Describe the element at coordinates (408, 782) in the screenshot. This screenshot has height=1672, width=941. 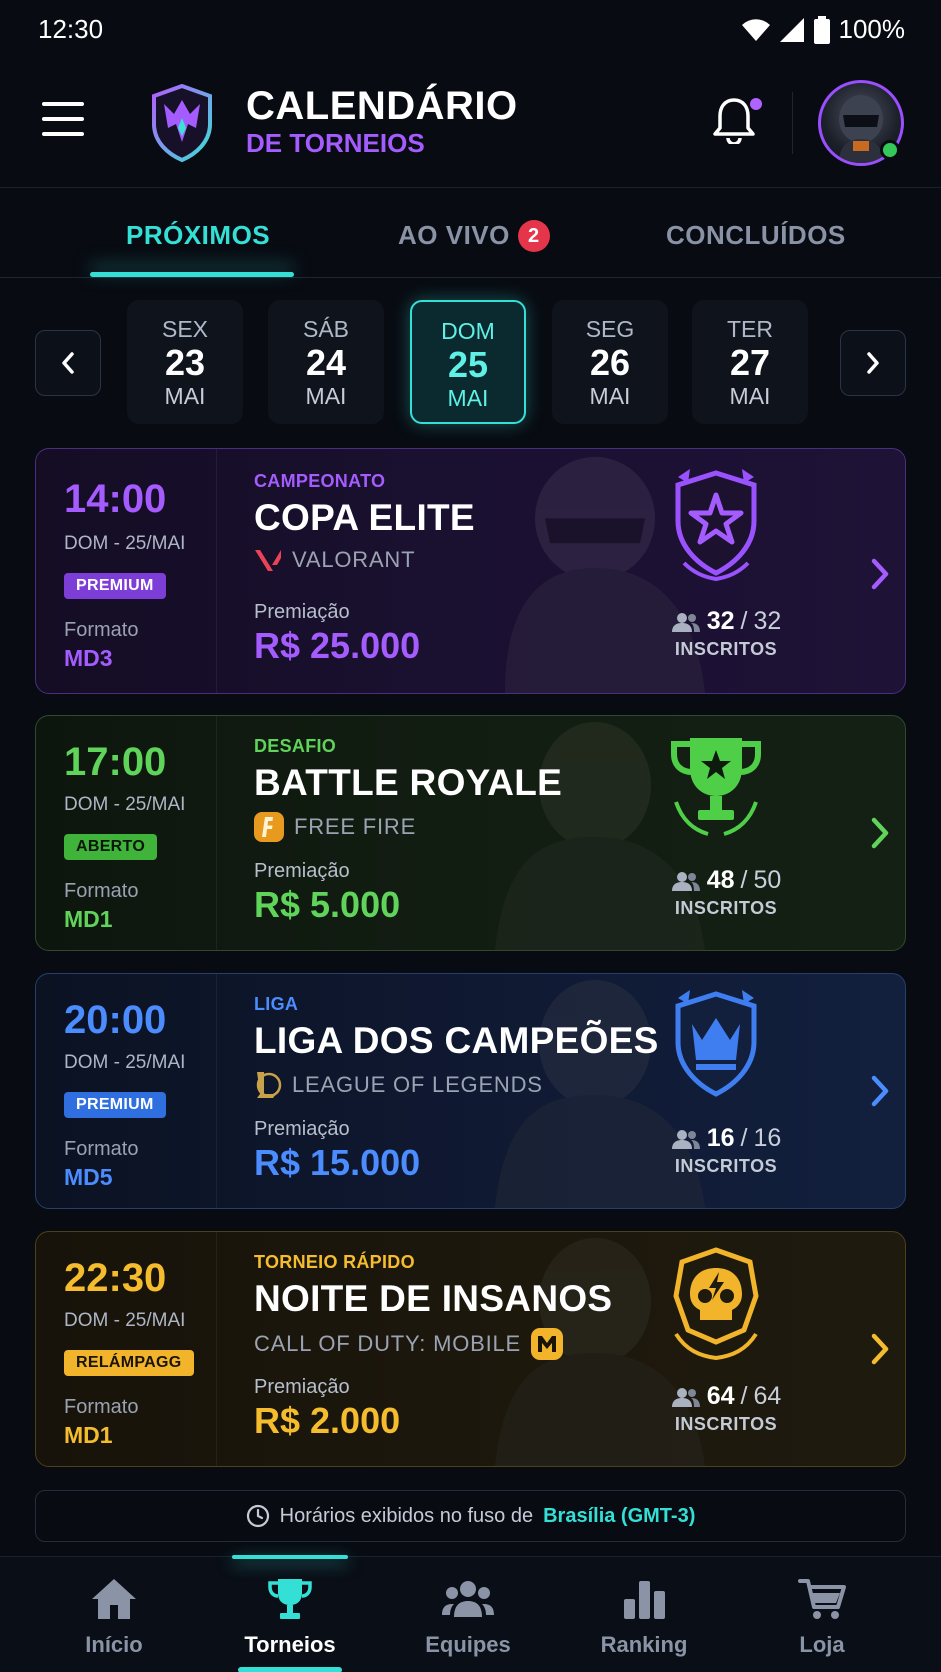
I see `tournament-name: BATTLE ROYALE` at that location.